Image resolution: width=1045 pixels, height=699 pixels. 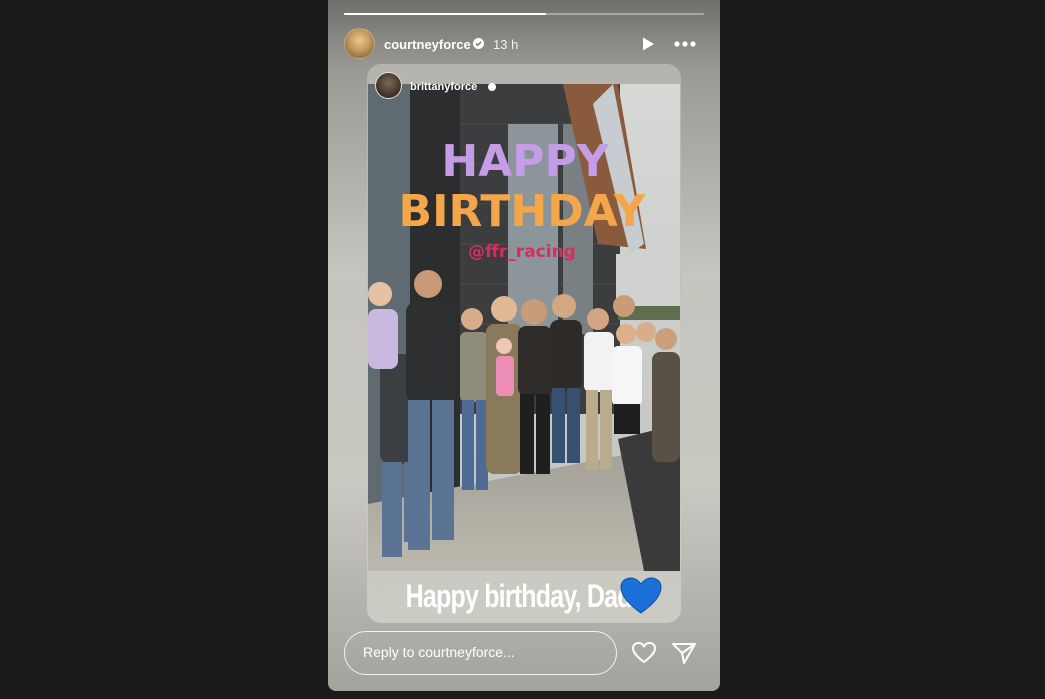 What do you see at coordinates (388, 85) in the screenshot?
I see `reshare-avatar` at bounding box center [388, 85].